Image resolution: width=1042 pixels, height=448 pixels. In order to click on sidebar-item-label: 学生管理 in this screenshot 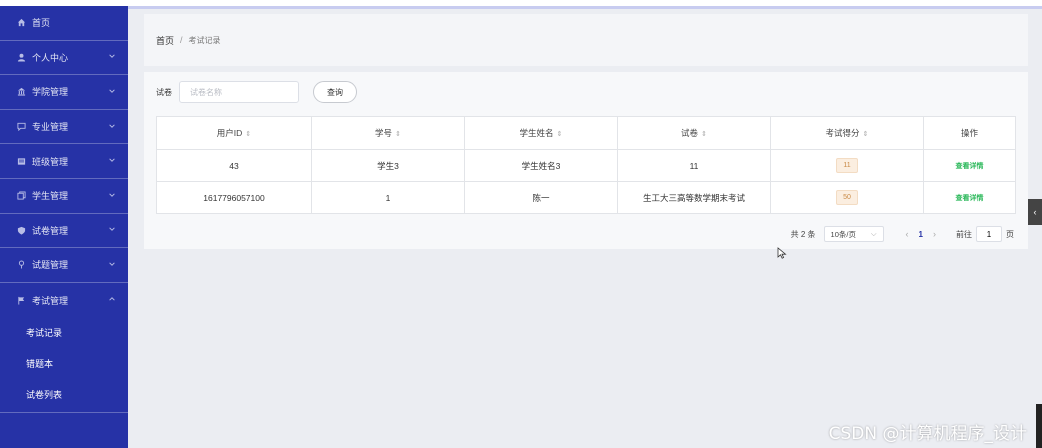, I will do `click(50, 196)`.